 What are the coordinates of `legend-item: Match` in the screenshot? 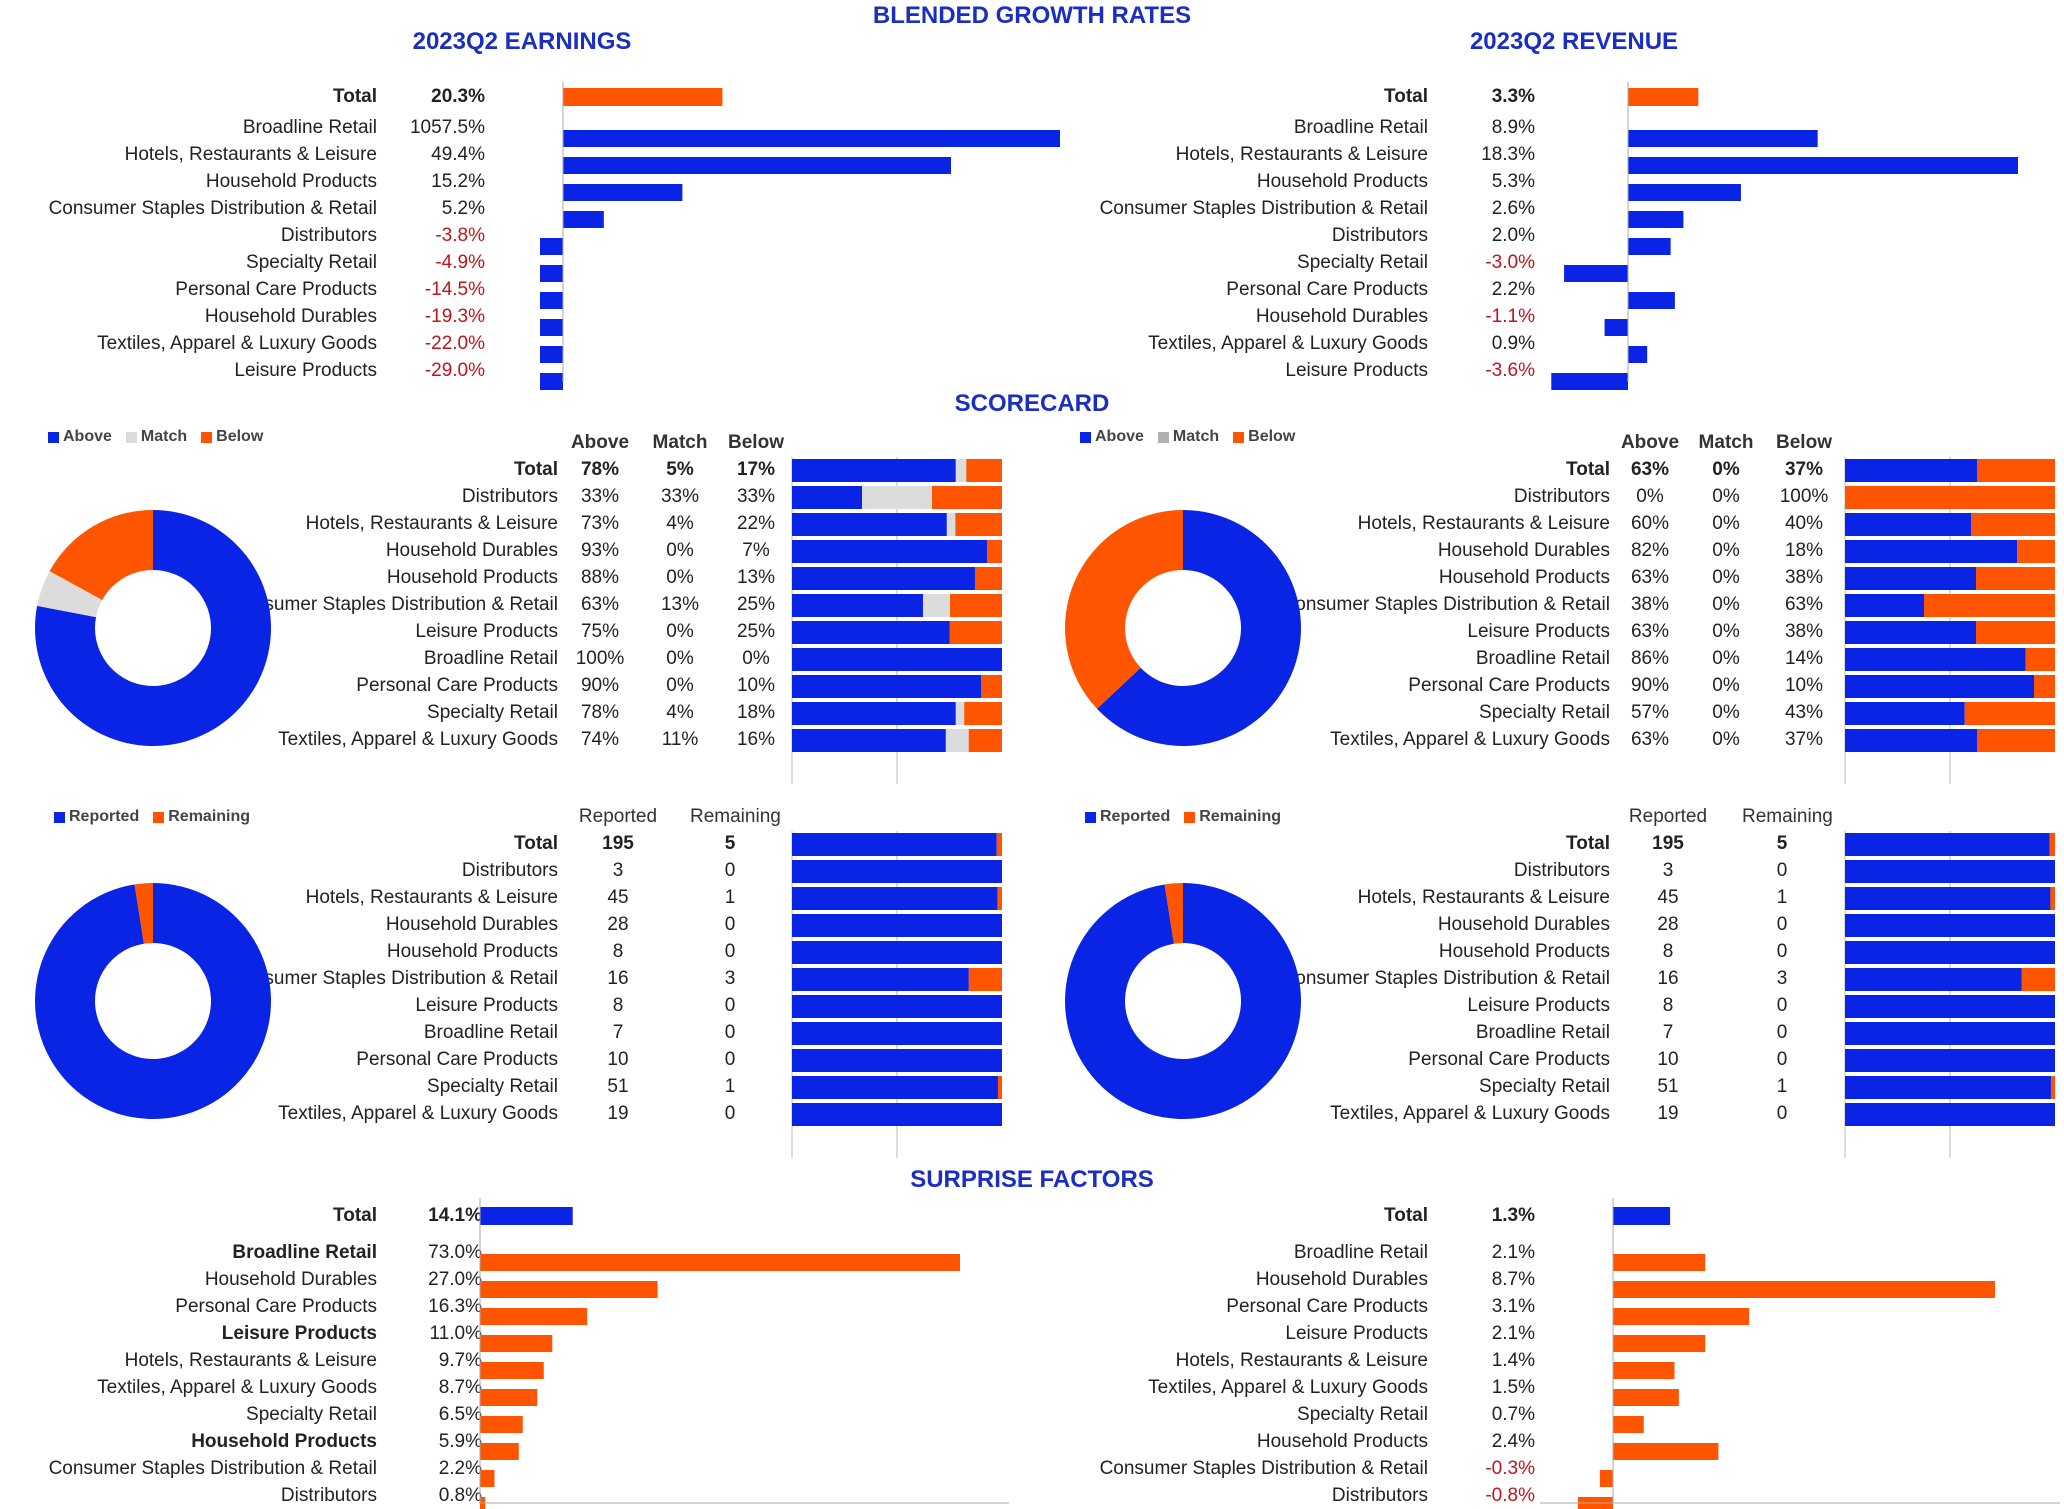 It's located at (1188, 437).